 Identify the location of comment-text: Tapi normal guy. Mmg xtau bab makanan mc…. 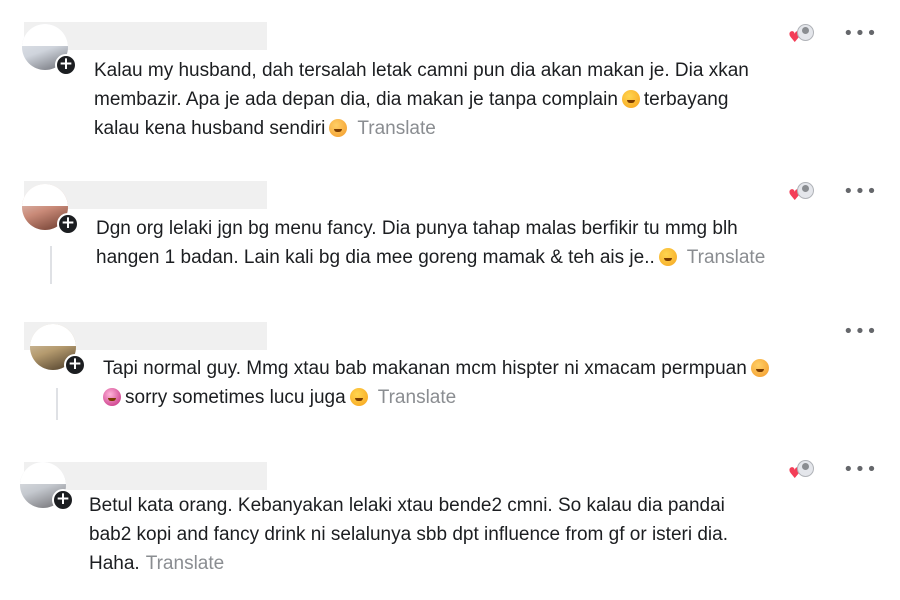
(438, 383).